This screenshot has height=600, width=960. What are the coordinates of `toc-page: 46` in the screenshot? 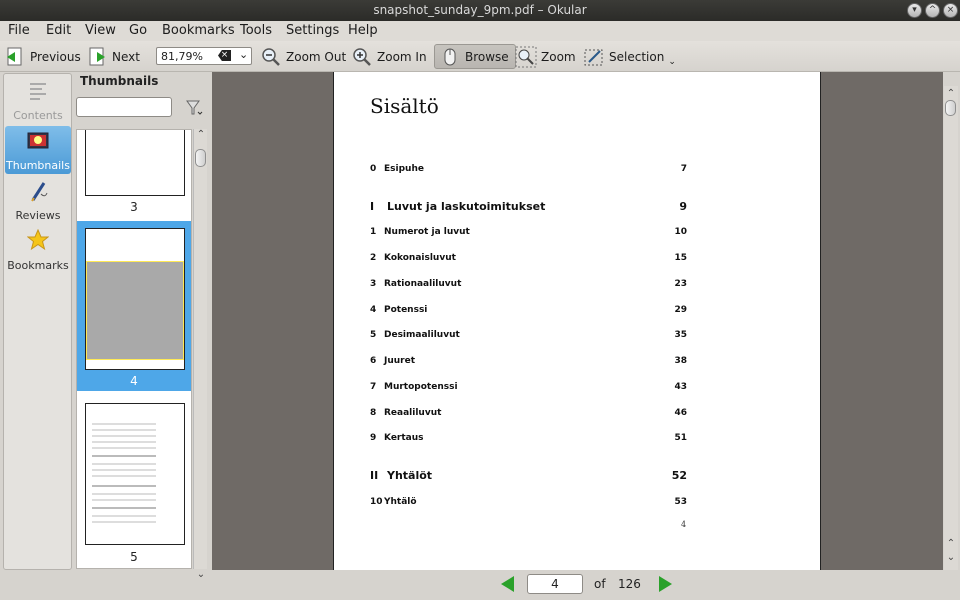 It's located at (680, 413).